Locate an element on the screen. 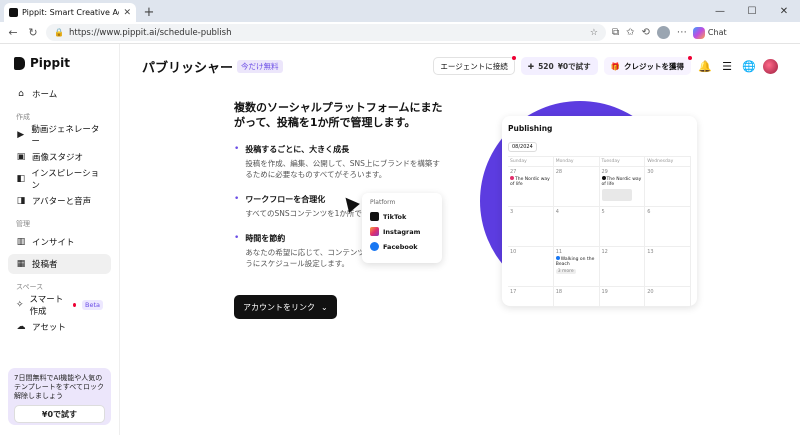 This screenshot has height=435, width=800. sidebar-item-home: ⌂ ホーム is located at coordinates (59, 94).